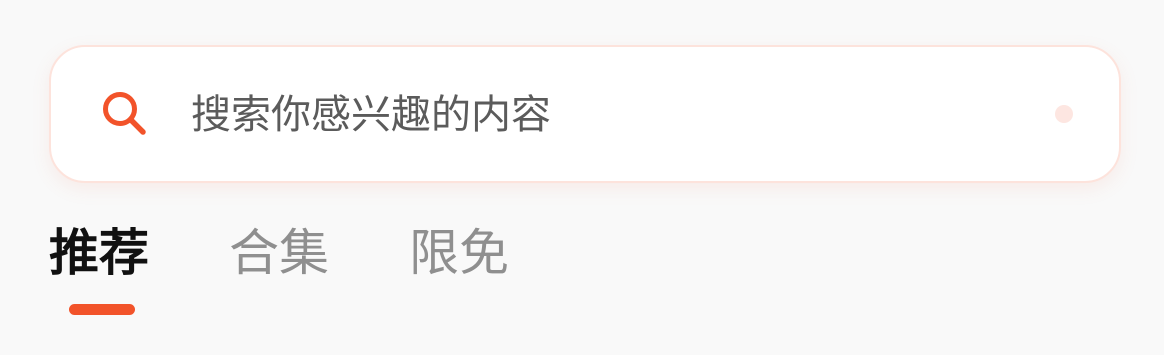 Image resolution: width=1164 pixels, height=355 pixels. I want to click on tab-label: 合集, so click(279, 253).